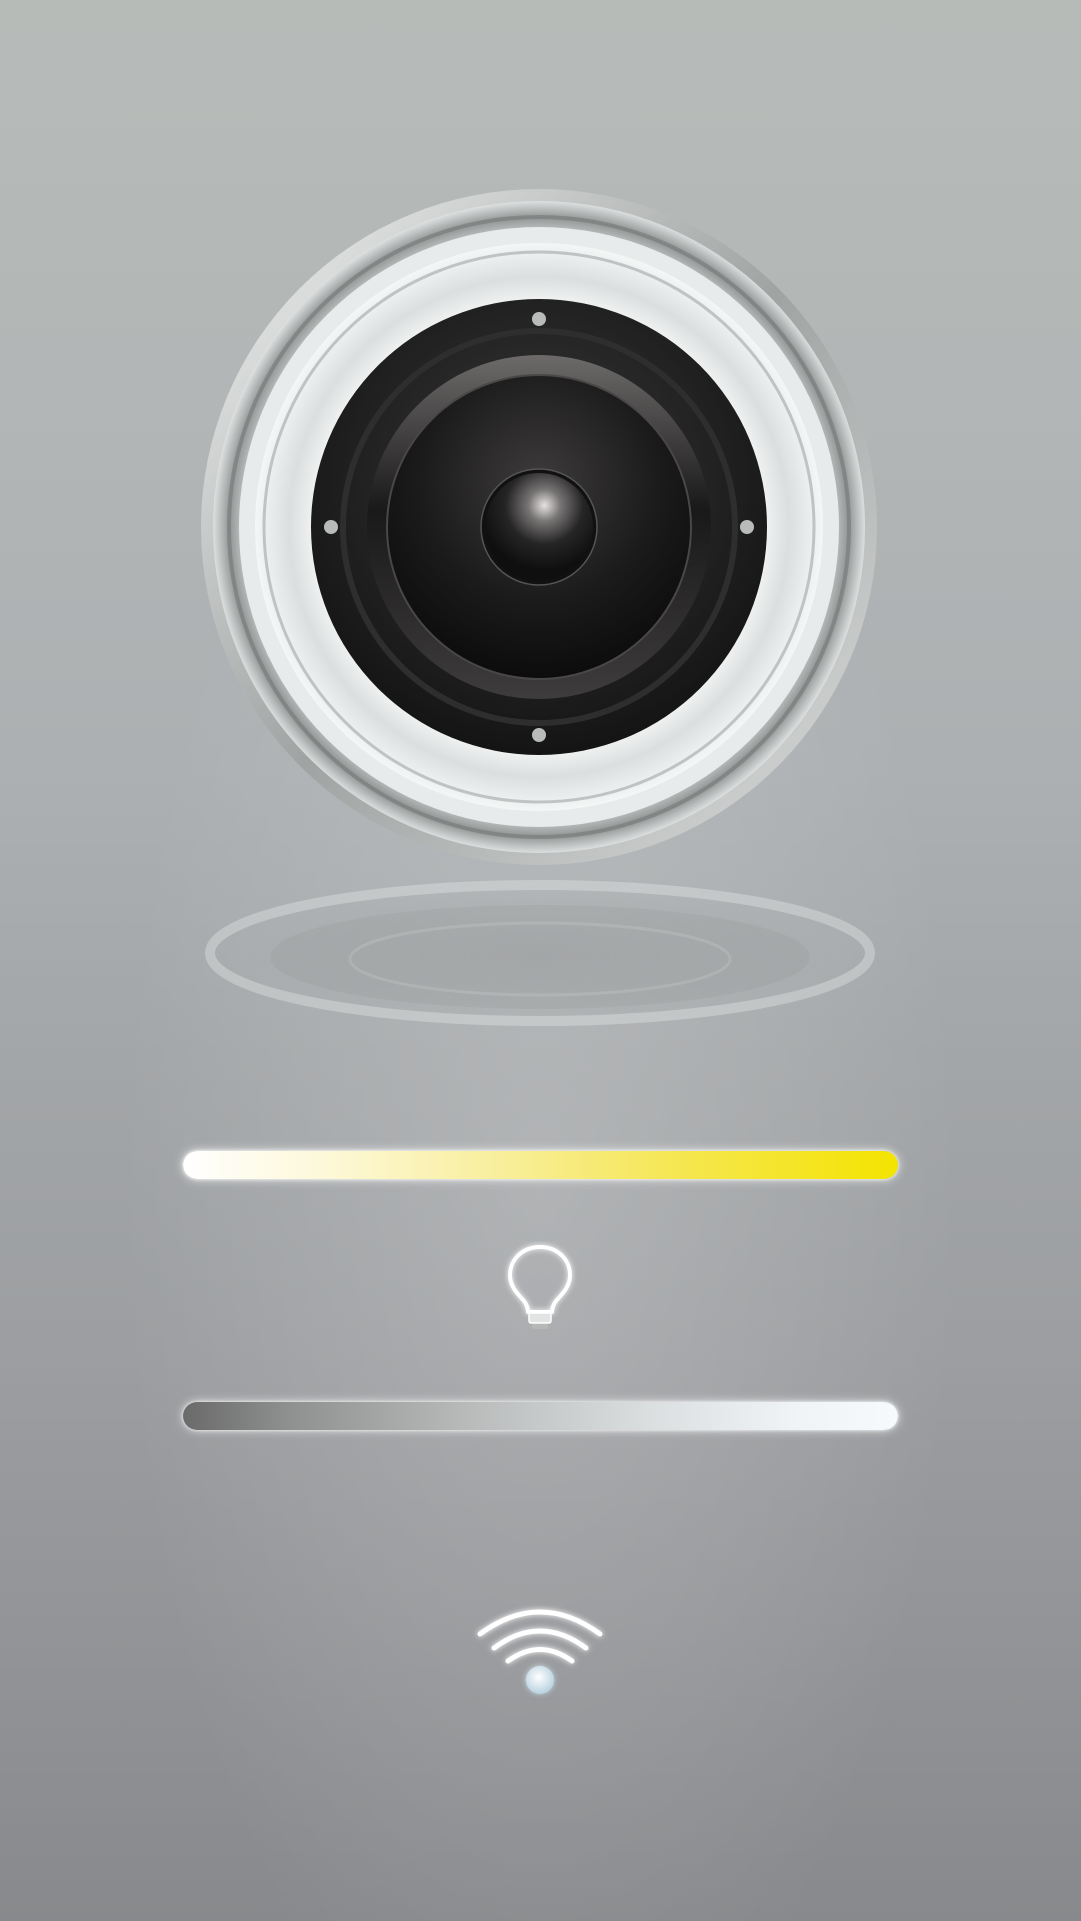  I want to click on brightness-slider-fill, so click(540, 1165).